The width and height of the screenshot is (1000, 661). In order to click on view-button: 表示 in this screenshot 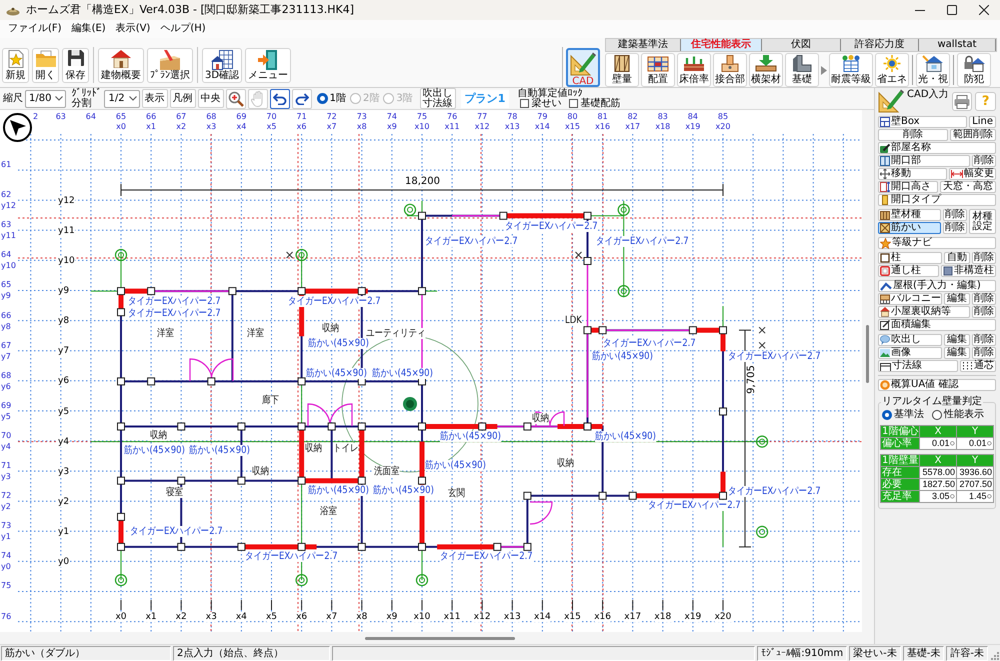, I will do `click(155, 98)`.